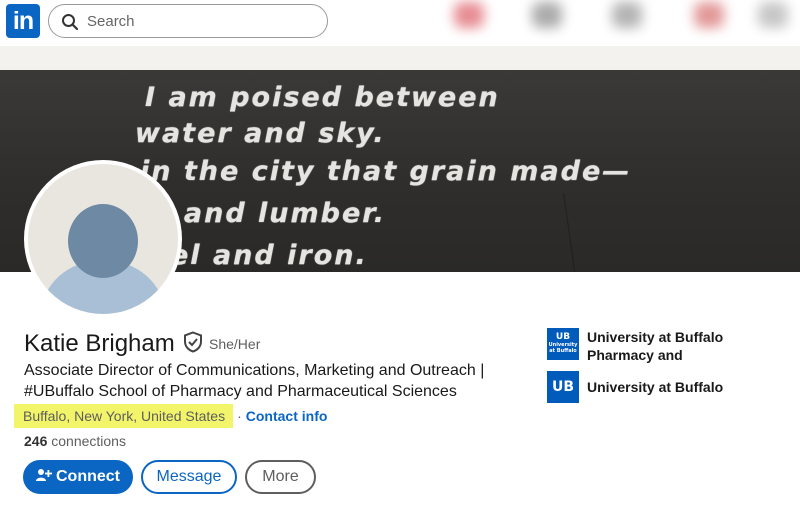 Image resolution: width=800 pixels, height=514 pixels. Describe the element at coordinates (269, 255) in the screenshot. I see `banner-line: el and iron.` at that location.